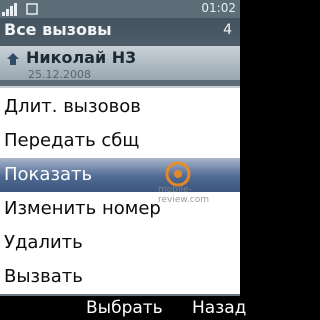  Describe the element at coordinates (120, 107) in the screenshot. I see `menu-item-call-duration: Длит. вызовов` at that location.